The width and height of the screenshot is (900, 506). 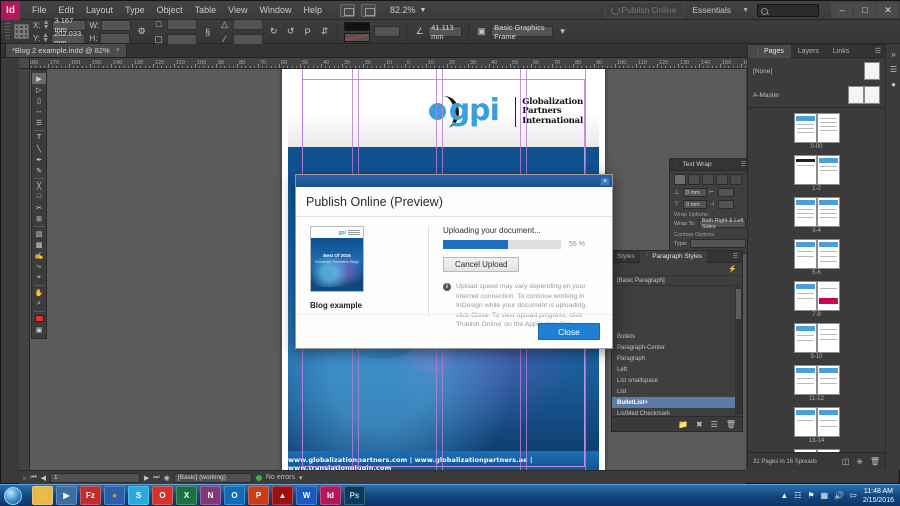 I want to click on volume-icon: 🔊, so click(x=839, y=495).